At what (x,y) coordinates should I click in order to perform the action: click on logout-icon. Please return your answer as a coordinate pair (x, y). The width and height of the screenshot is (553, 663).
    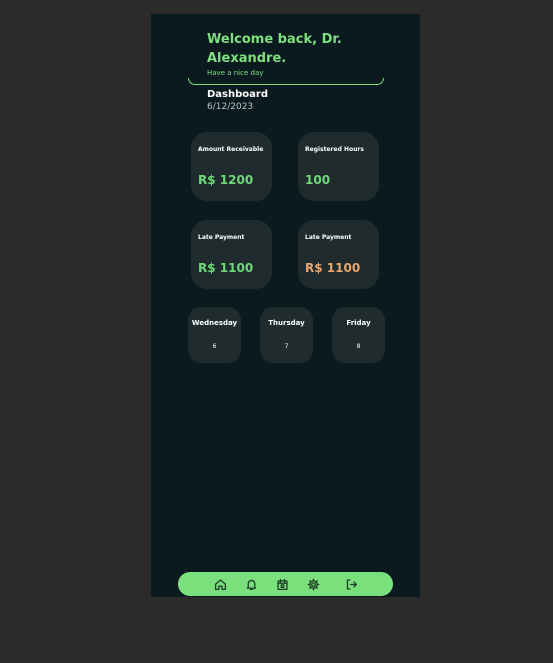
    Looking at the image, I should click on (351, 584).